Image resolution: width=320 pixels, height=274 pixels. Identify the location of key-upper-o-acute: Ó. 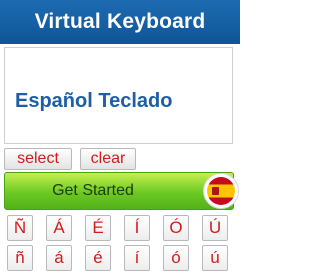
(176, 228).